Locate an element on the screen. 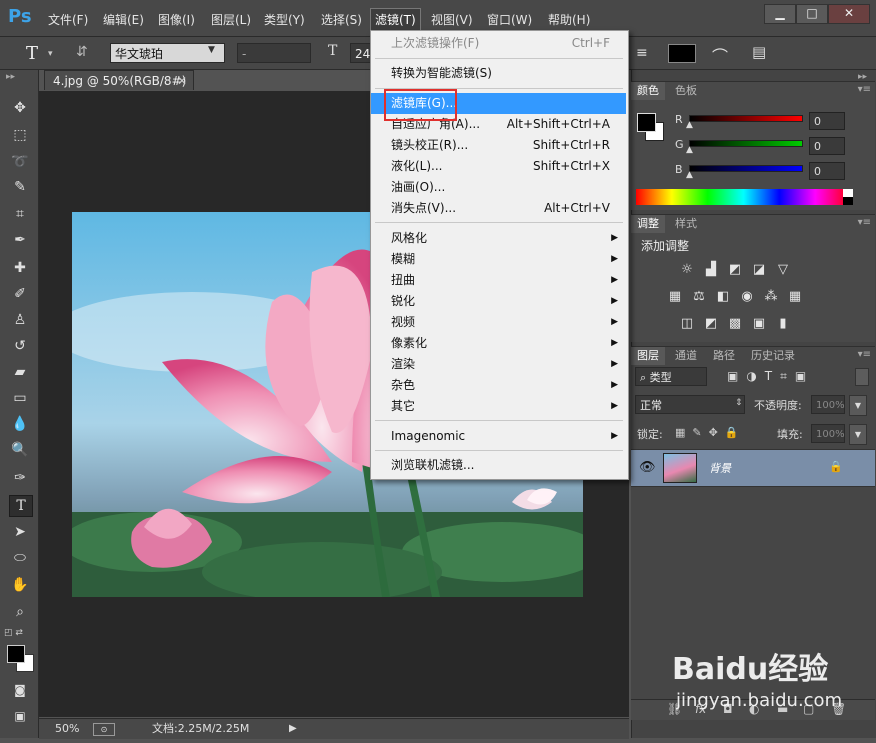 This screenshot has height=743, width=876. quick-select-tool-icon: ✎ is located at coordinates (20, 187).